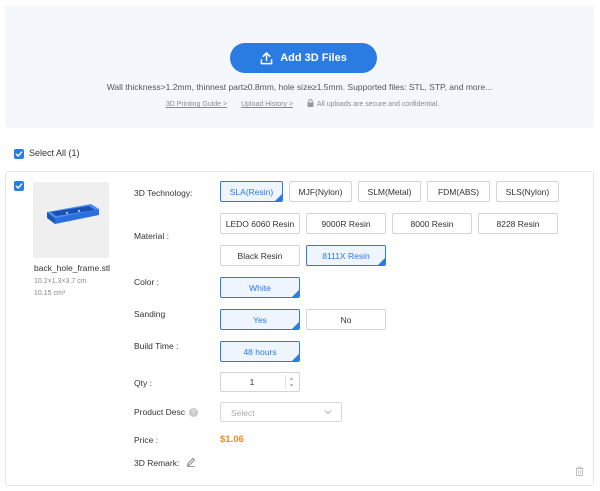 The width and height of the screenshot is (600, 491). I want to click on add-3d-files-button: Add 3D Files, so click(303, 58).